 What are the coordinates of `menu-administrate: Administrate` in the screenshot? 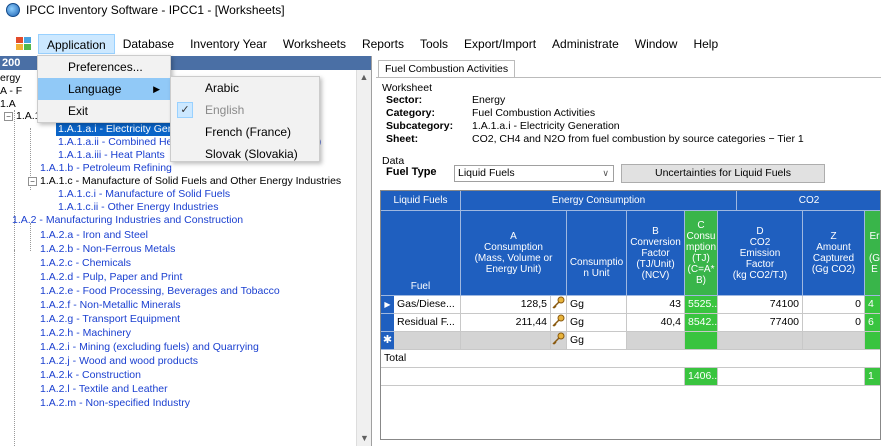 It's located at (585, 44).